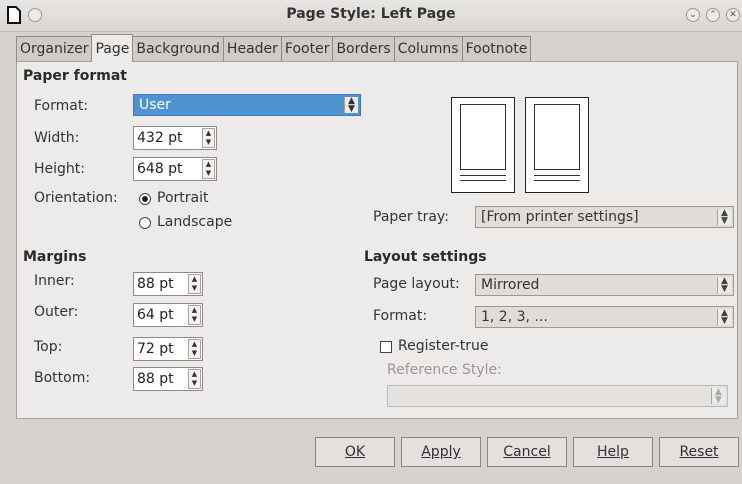 Image resolution: width=742 pixels, height=484 pixels. I want to click on page-layout-arrow-icon: ▲ ▼, so click(724, 285).